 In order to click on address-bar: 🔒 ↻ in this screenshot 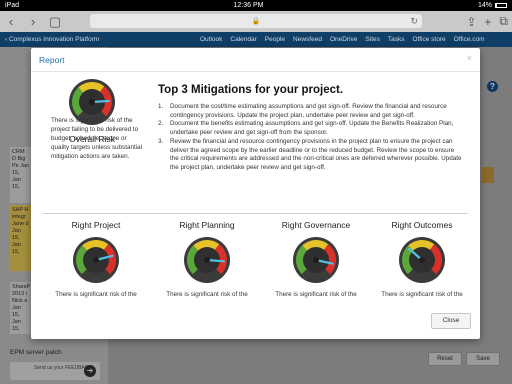, I will do `click(256, 21)`.